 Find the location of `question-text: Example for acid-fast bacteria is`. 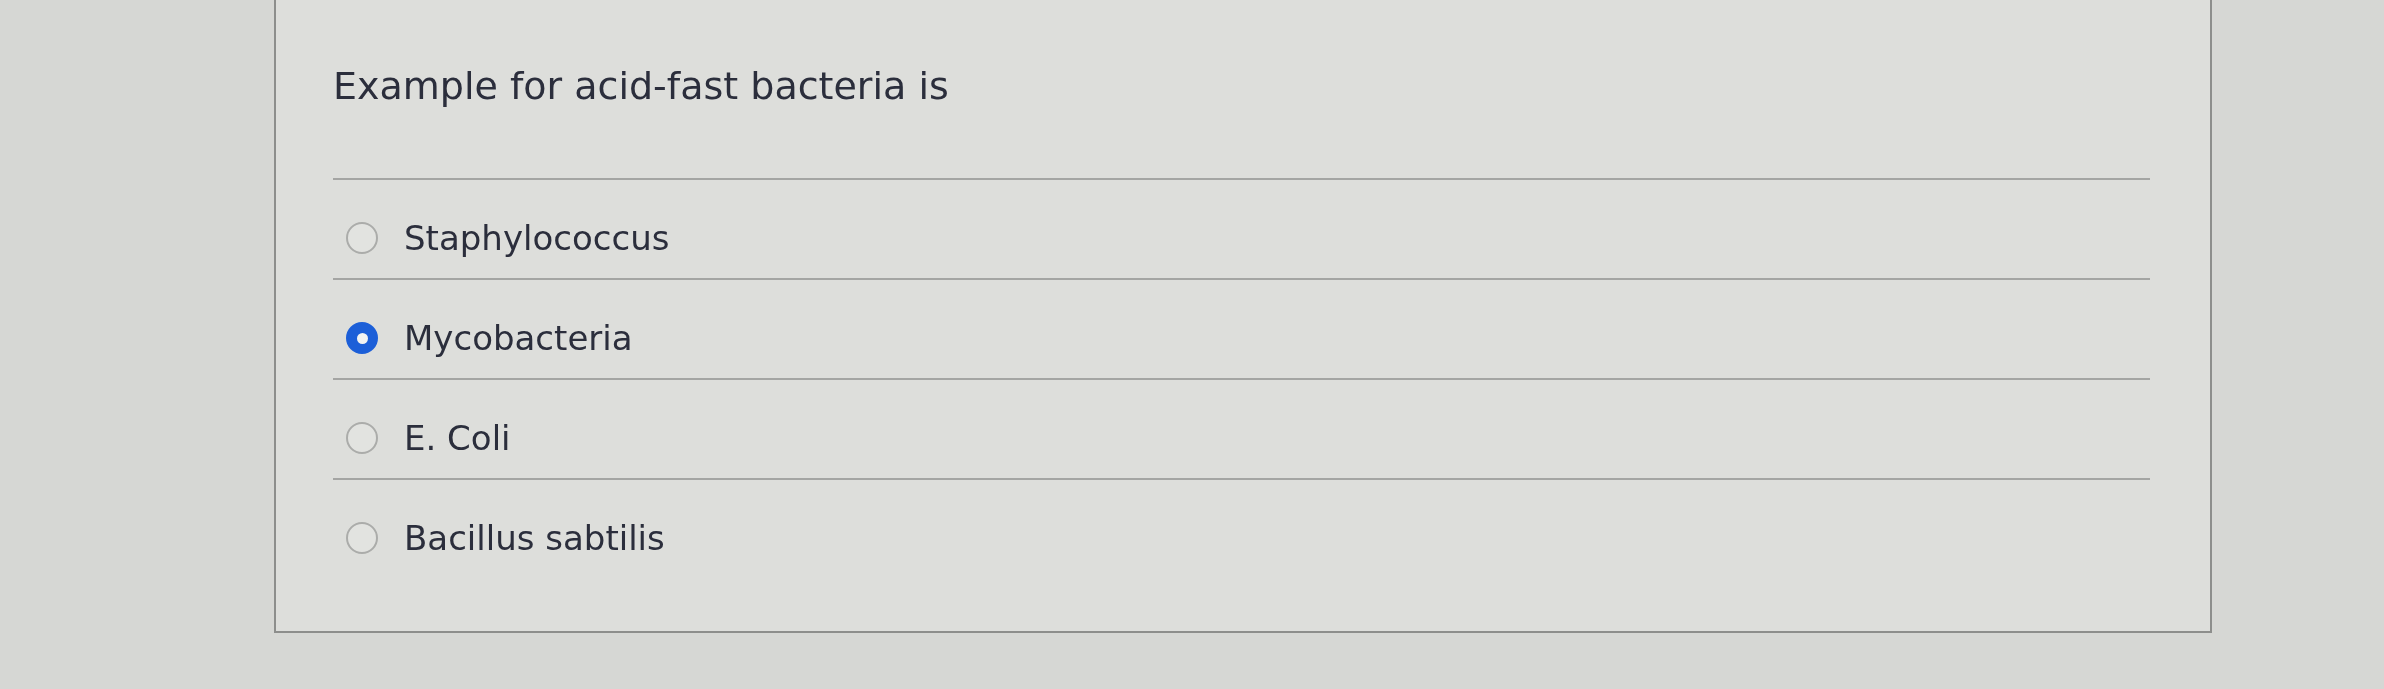

question-text: Example for acid-fast bacteria is is located at coordinates (641, 86).